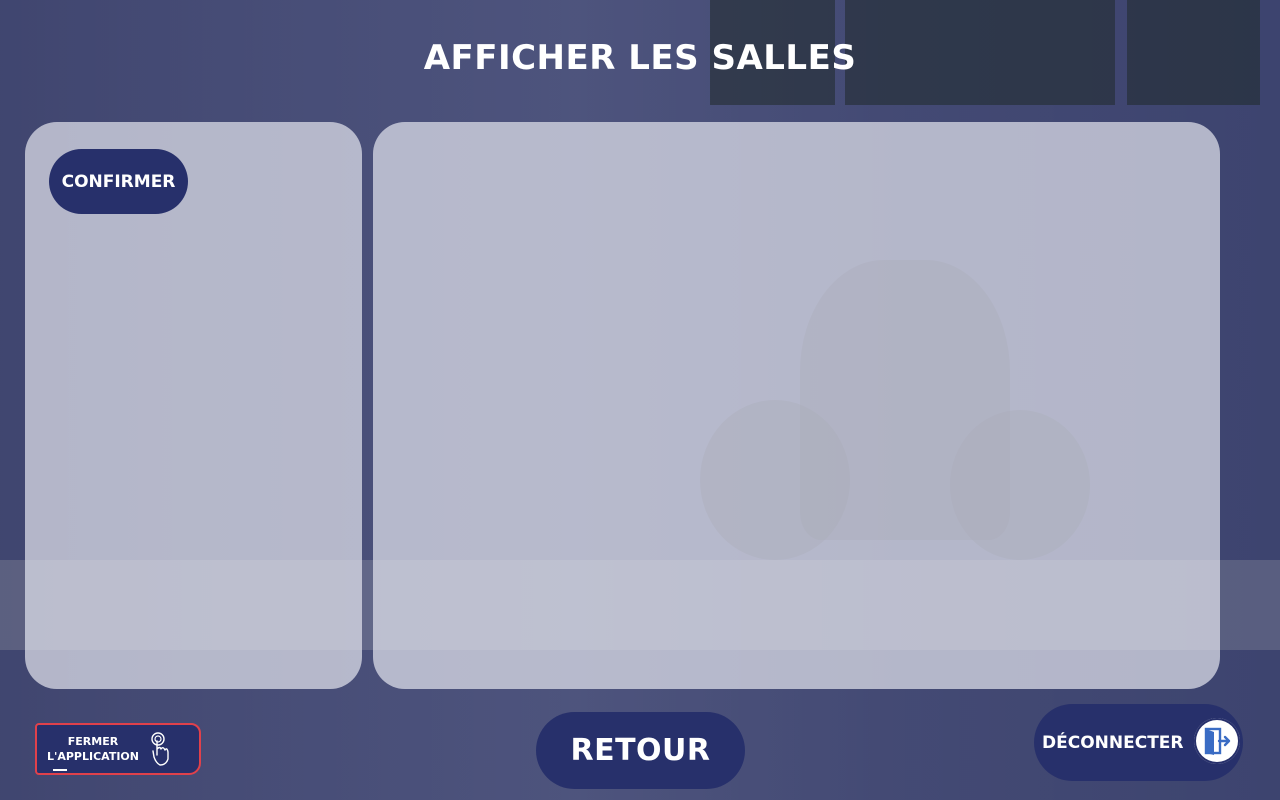  I want to click on logout-label: DÉCONNECTER, so click(1113, 742).